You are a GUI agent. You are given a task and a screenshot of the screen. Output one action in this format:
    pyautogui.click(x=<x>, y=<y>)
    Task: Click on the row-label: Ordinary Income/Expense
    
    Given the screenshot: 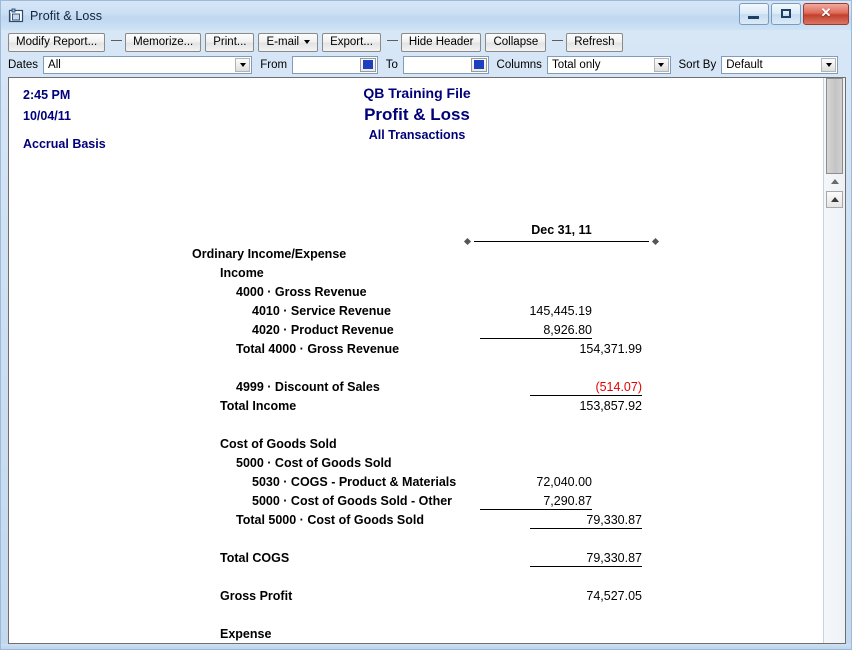 What is the action you would take?
    pyautogui.click(x=269, y=254)
    